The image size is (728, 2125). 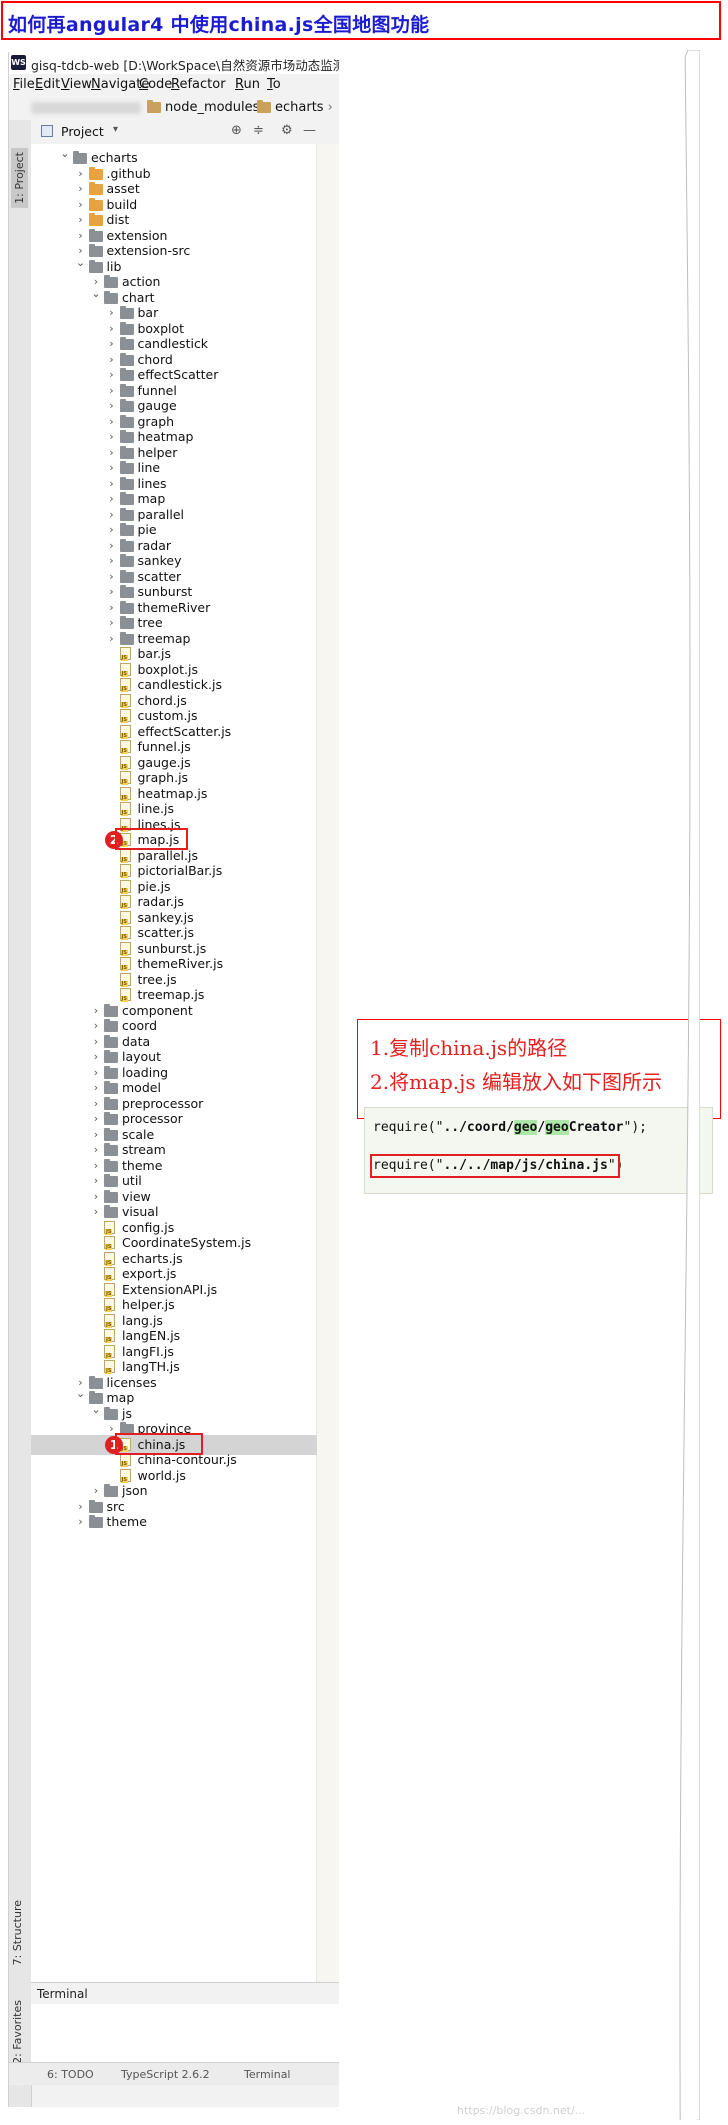 I want to click on instruction-step-1: 1.复制china.js的路径, so click(x=469, y=1048).